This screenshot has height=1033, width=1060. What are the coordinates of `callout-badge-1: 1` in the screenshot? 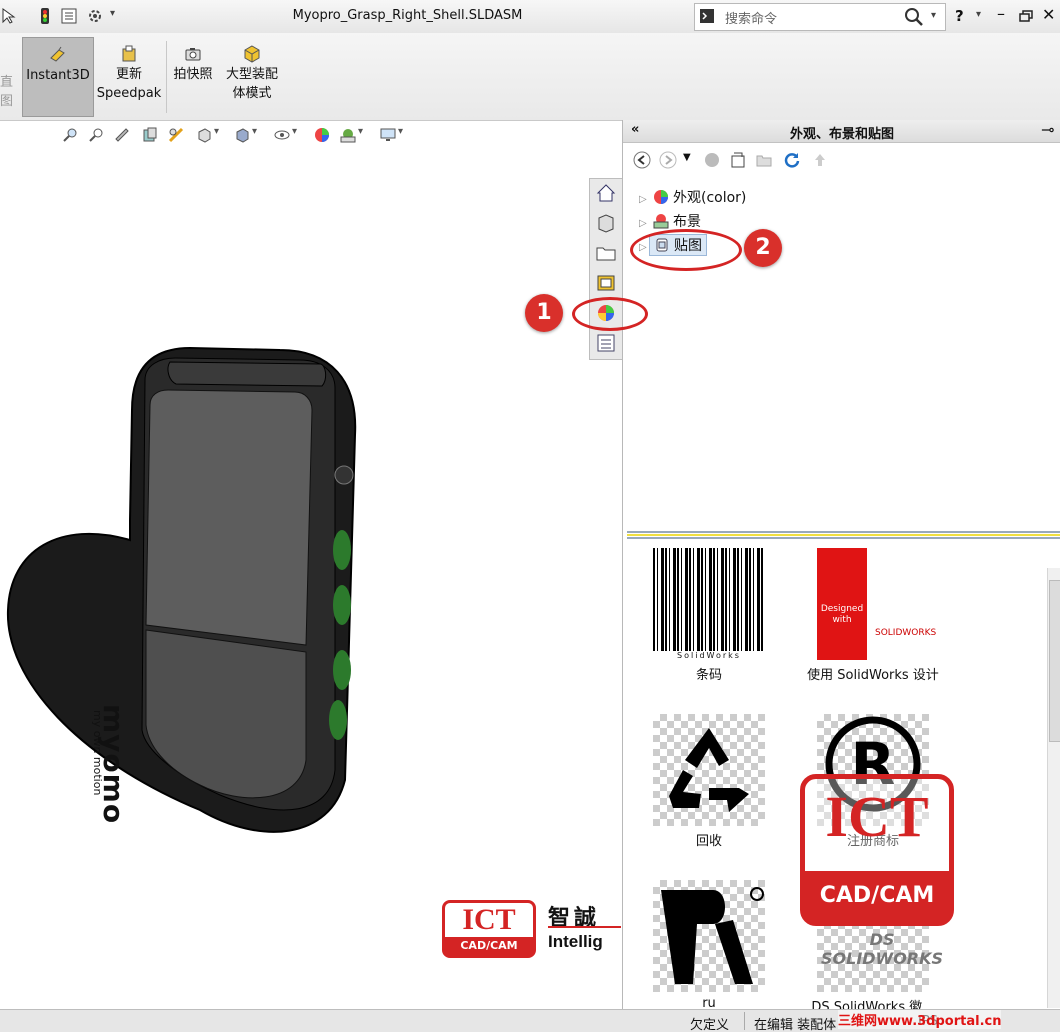 It's located at (544, 313).